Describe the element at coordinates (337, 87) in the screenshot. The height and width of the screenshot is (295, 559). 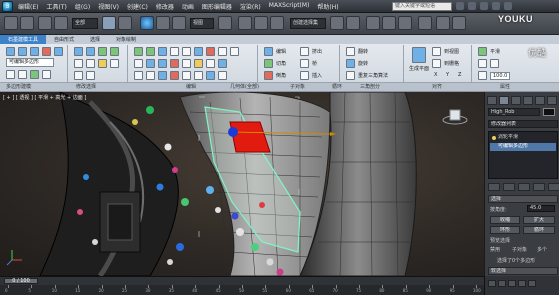
I see `group-label-loops: 循环` at that location.